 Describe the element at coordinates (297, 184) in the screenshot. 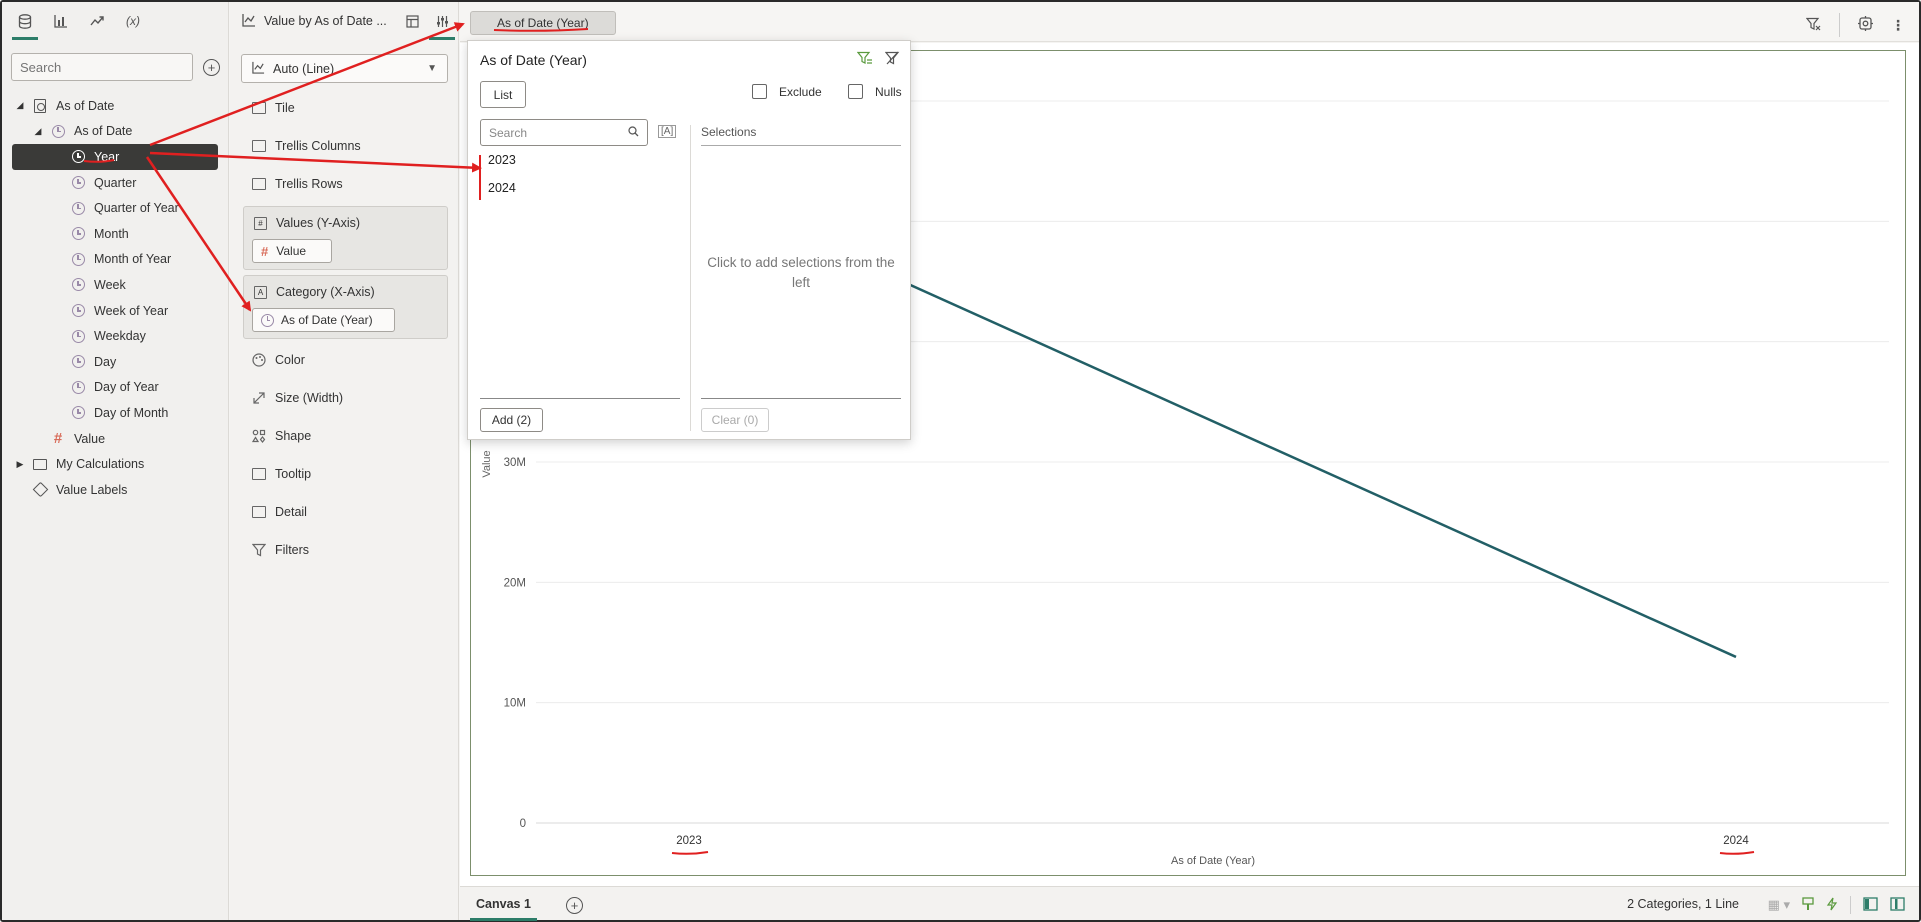

I see `trellis-rows-row: Trellis Rows` at that location.